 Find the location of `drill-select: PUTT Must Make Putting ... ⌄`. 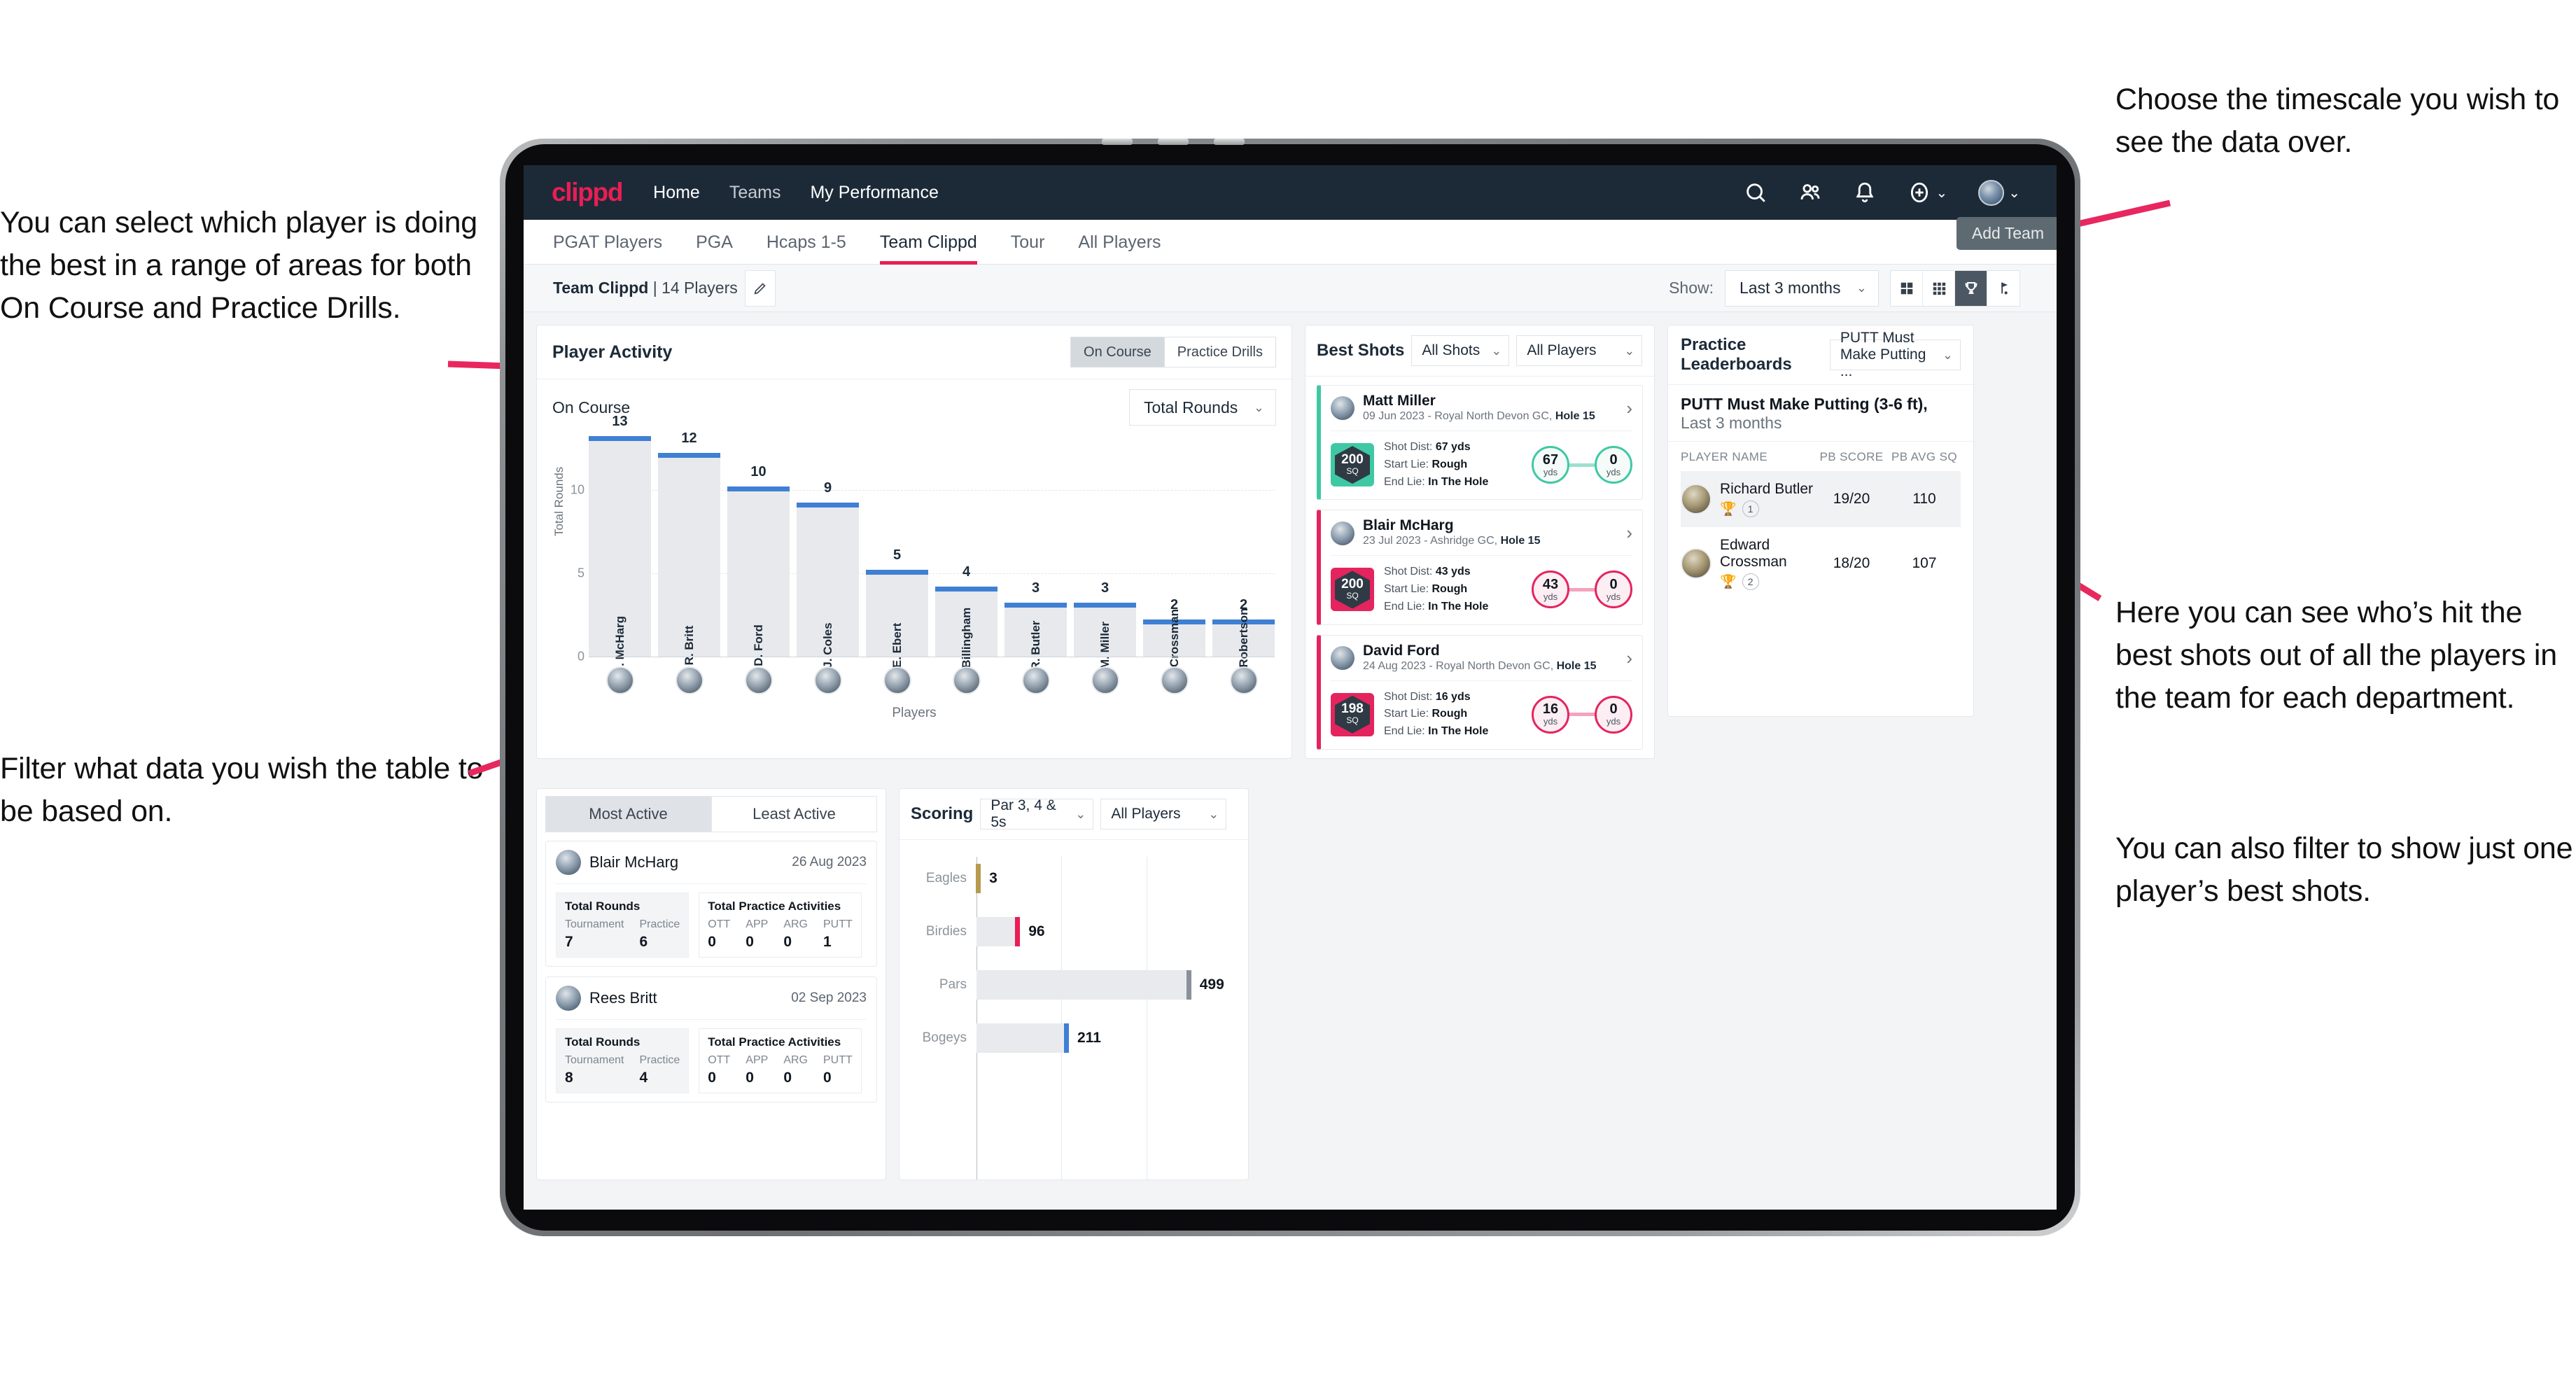

drill-select: PUTT Must Make Putting ... ⌄ is located at coordinates (1895, 354).